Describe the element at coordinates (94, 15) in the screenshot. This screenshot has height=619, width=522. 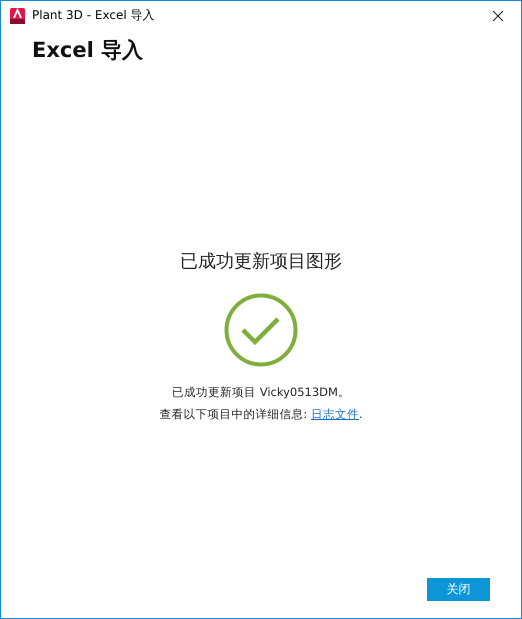
I see `window-title: Plant 3D - Excel 导入` at that location.